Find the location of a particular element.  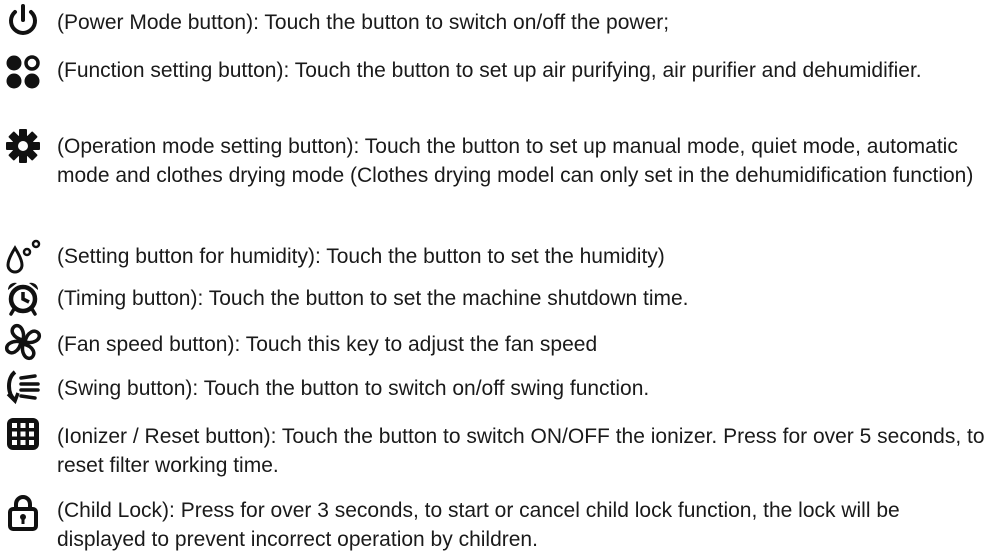

child-lock-icon is located at coordinates (23, 512).